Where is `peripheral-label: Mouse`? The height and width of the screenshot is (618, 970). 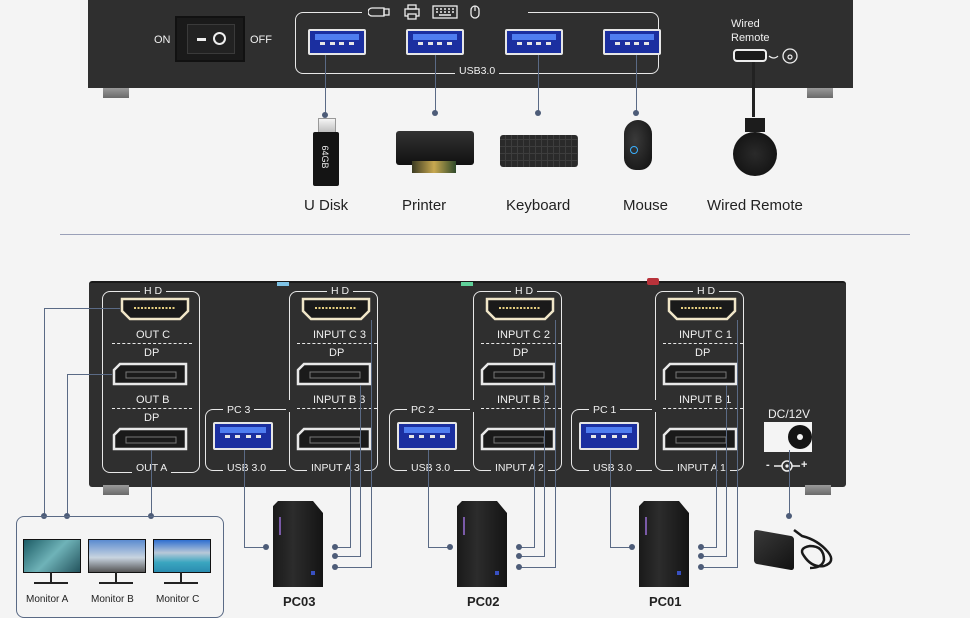
peripheral-label: Mouse is located at coordinates (646, 205).